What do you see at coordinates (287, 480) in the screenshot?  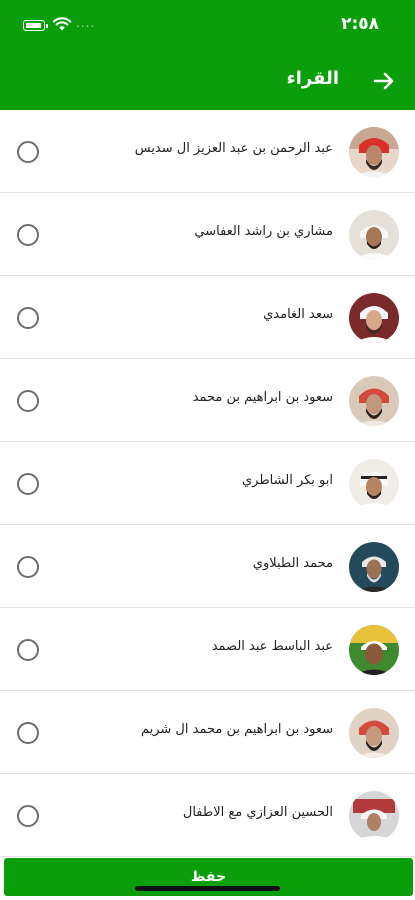 I see `reciter-name: ابو بكر الشاطري` at bounding box center [287, 480].